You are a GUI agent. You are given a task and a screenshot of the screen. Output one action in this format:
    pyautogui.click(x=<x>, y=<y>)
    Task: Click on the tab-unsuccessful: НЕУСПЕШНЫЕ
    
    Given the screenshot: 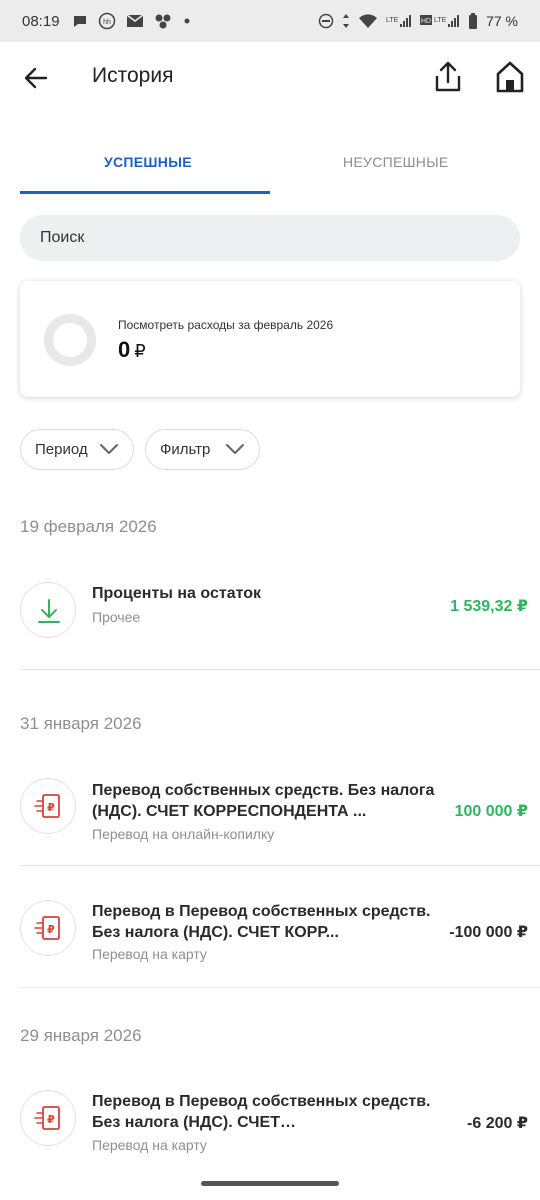 What is the action you would take?
    pyautogui.click(x=396, y=162)
    